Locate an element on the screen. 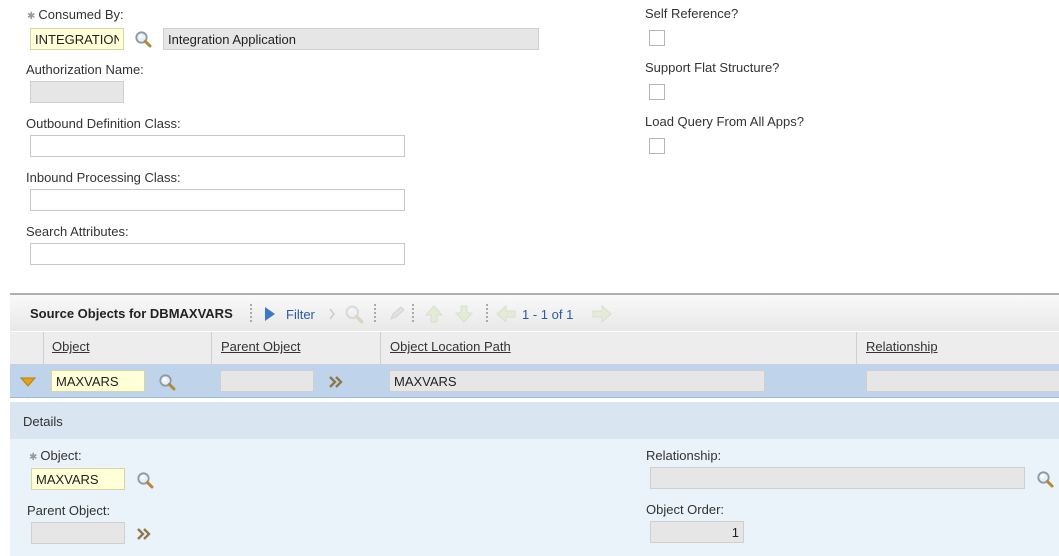 This screenshot has width=1059, height=556. row-object-input is located at coordinates (98, 381).